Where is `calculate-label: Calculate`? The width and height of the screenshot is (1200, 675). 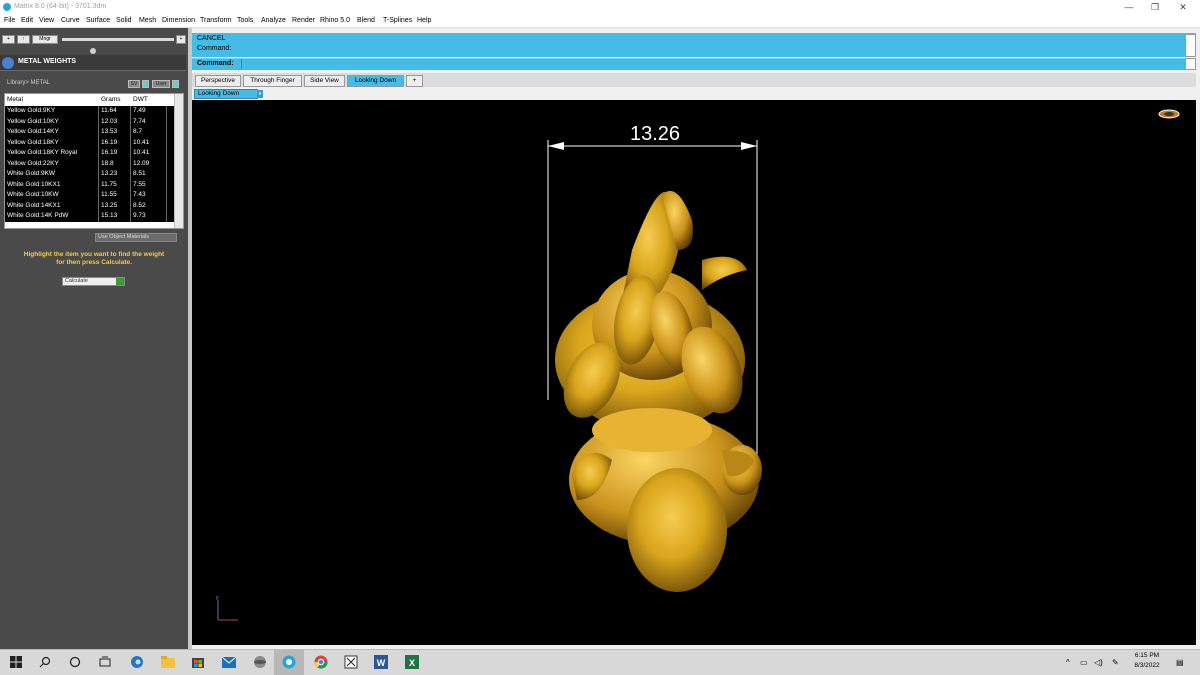
calculate-label: Calculate is located at coordinates (76, 281).